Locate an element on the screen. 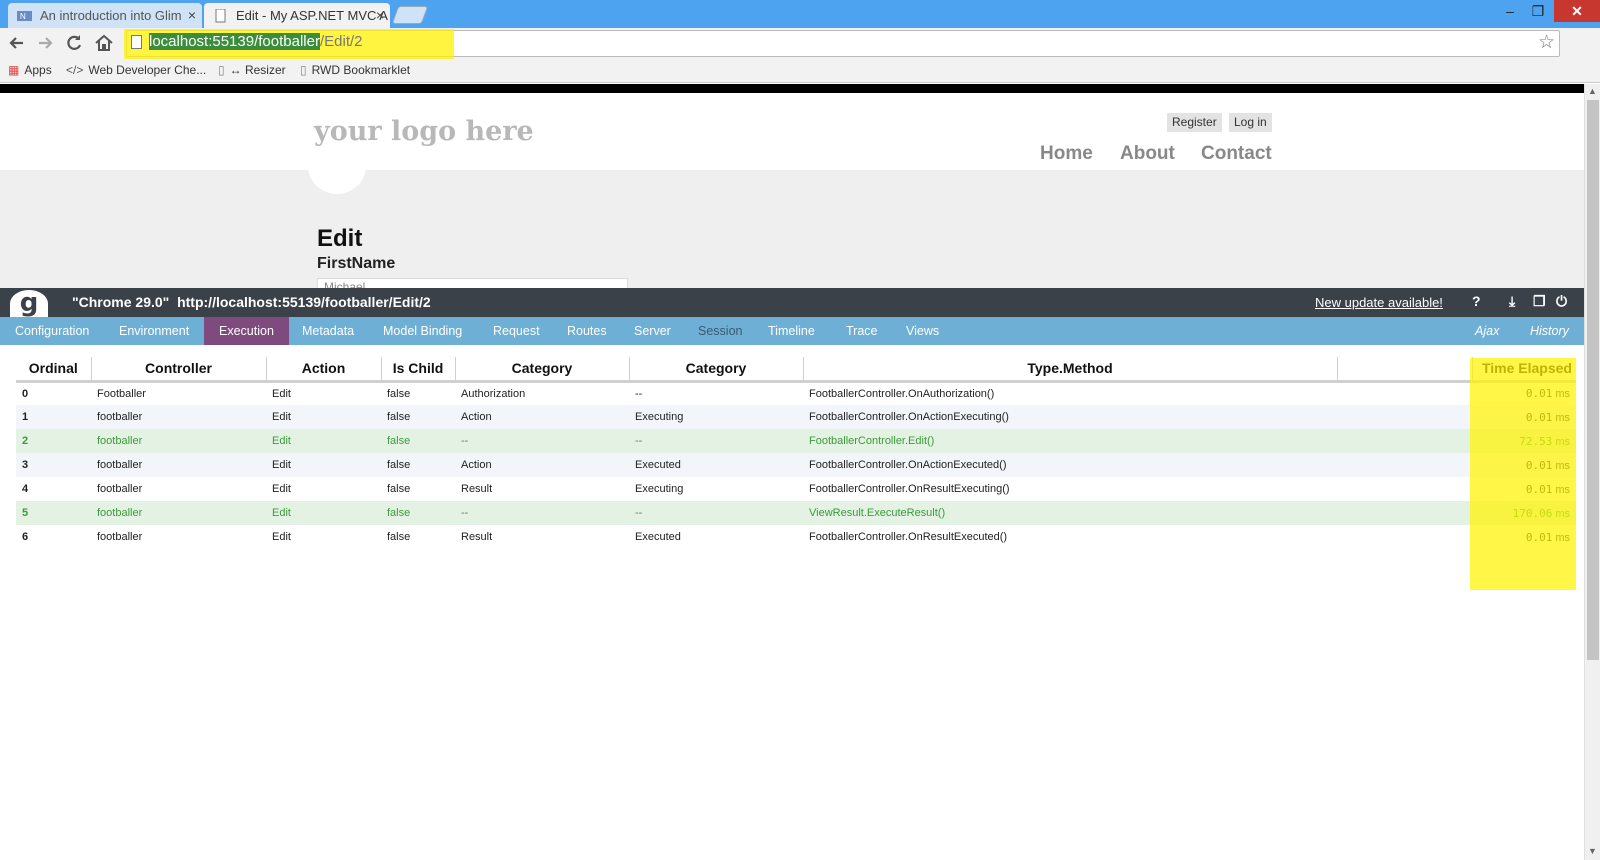 The height and width of the screenshot is (860, 1600). new-tab-button is located at coordinates (410, 15).